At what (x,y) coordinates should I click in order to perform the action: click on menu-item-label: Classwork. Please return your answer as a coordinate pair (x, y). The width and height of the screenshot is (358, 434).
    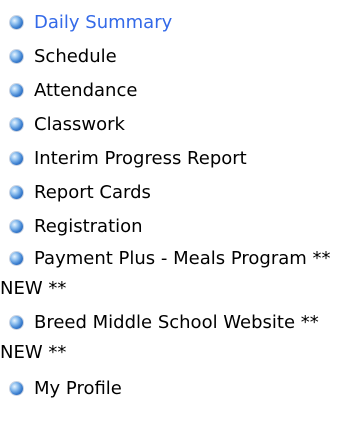
    Looking at the image, I should click on (79, 124).